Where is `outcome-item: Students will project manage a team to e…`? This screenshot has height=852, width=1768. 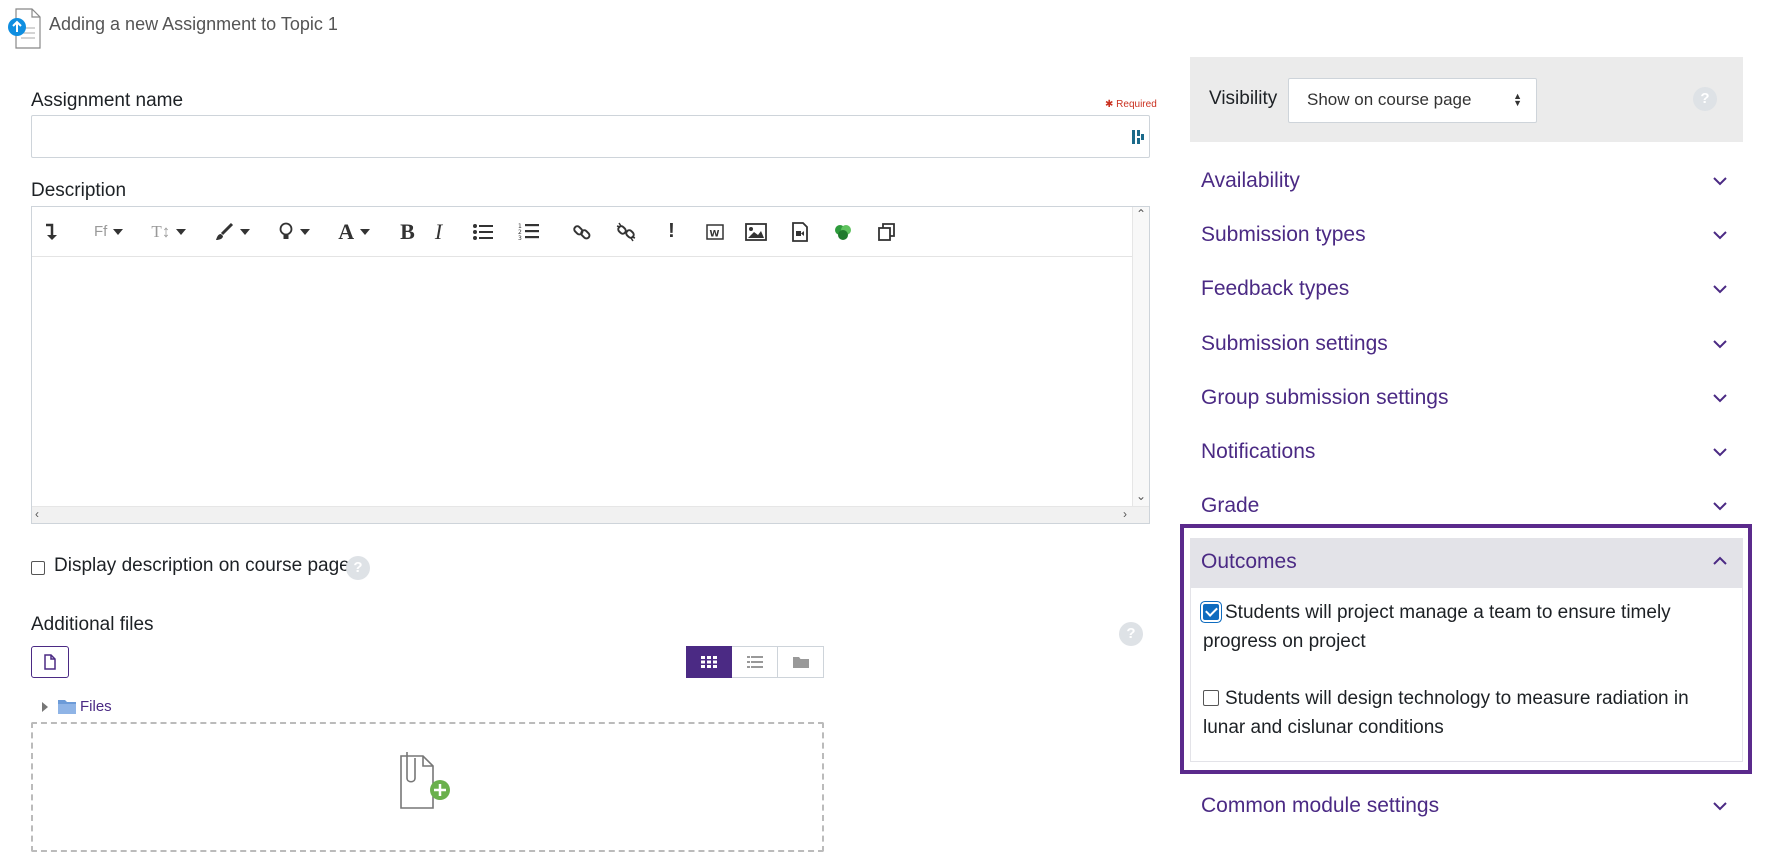 outcome-item: Students will project manage a team to e… is located at coordinates (1468, 627).